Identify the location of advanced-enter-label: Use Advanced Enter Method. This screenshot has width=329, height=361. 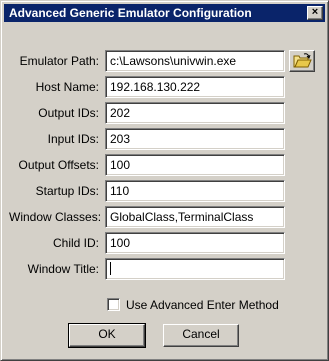
(202, 305).